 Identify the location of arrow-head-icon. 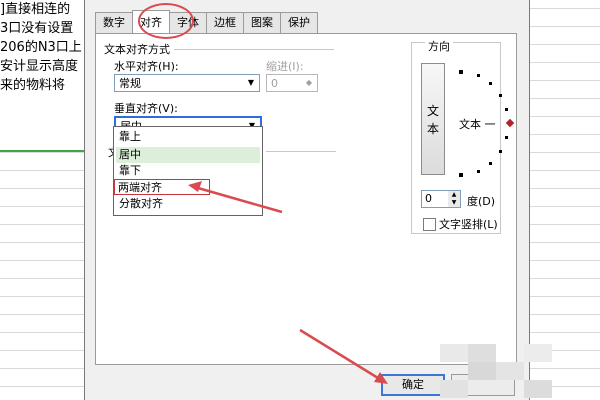
(195, 186).